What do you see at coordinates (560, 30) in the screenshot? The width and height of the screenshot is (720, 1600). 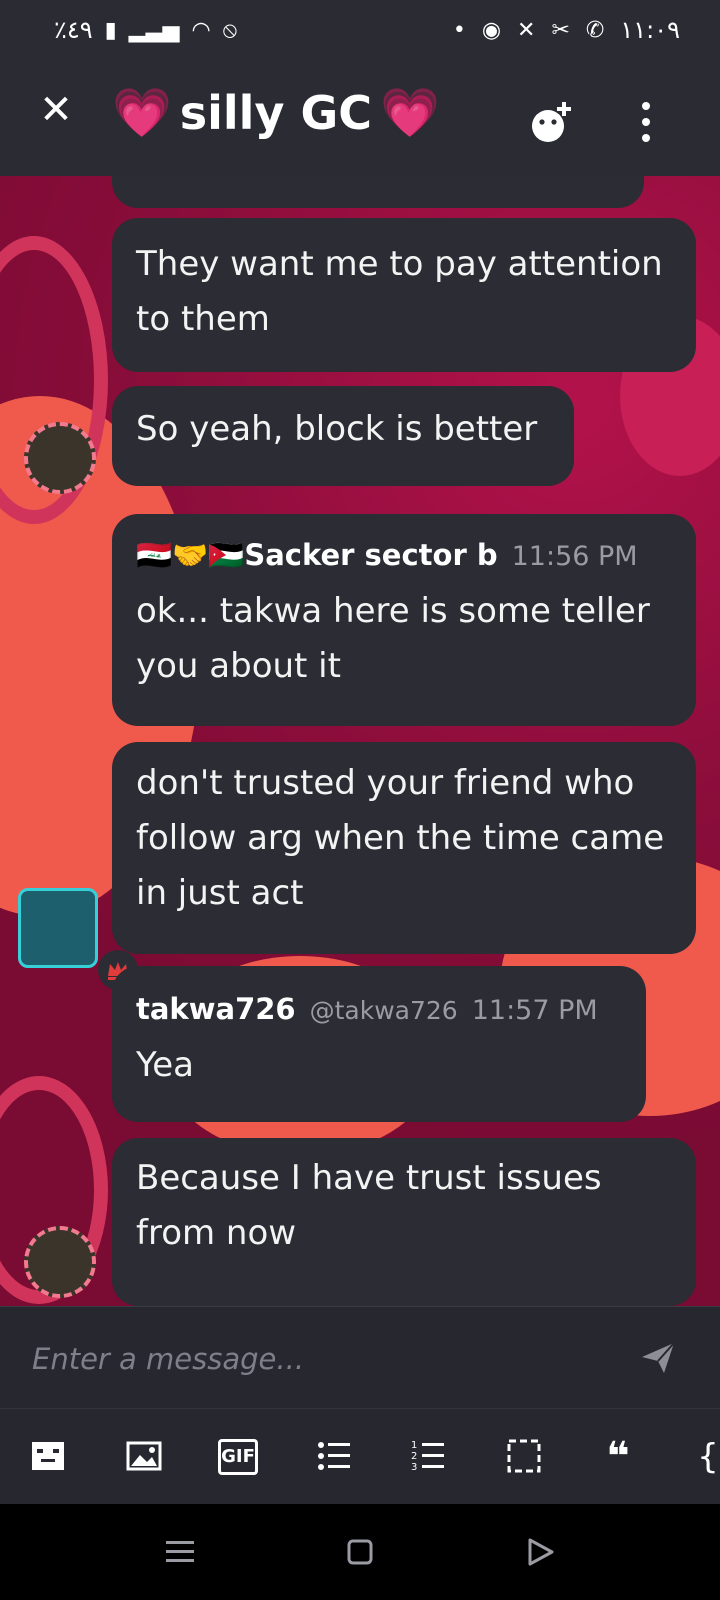 I see `scissors-icon: ✂` at bounding box center [560, 30].